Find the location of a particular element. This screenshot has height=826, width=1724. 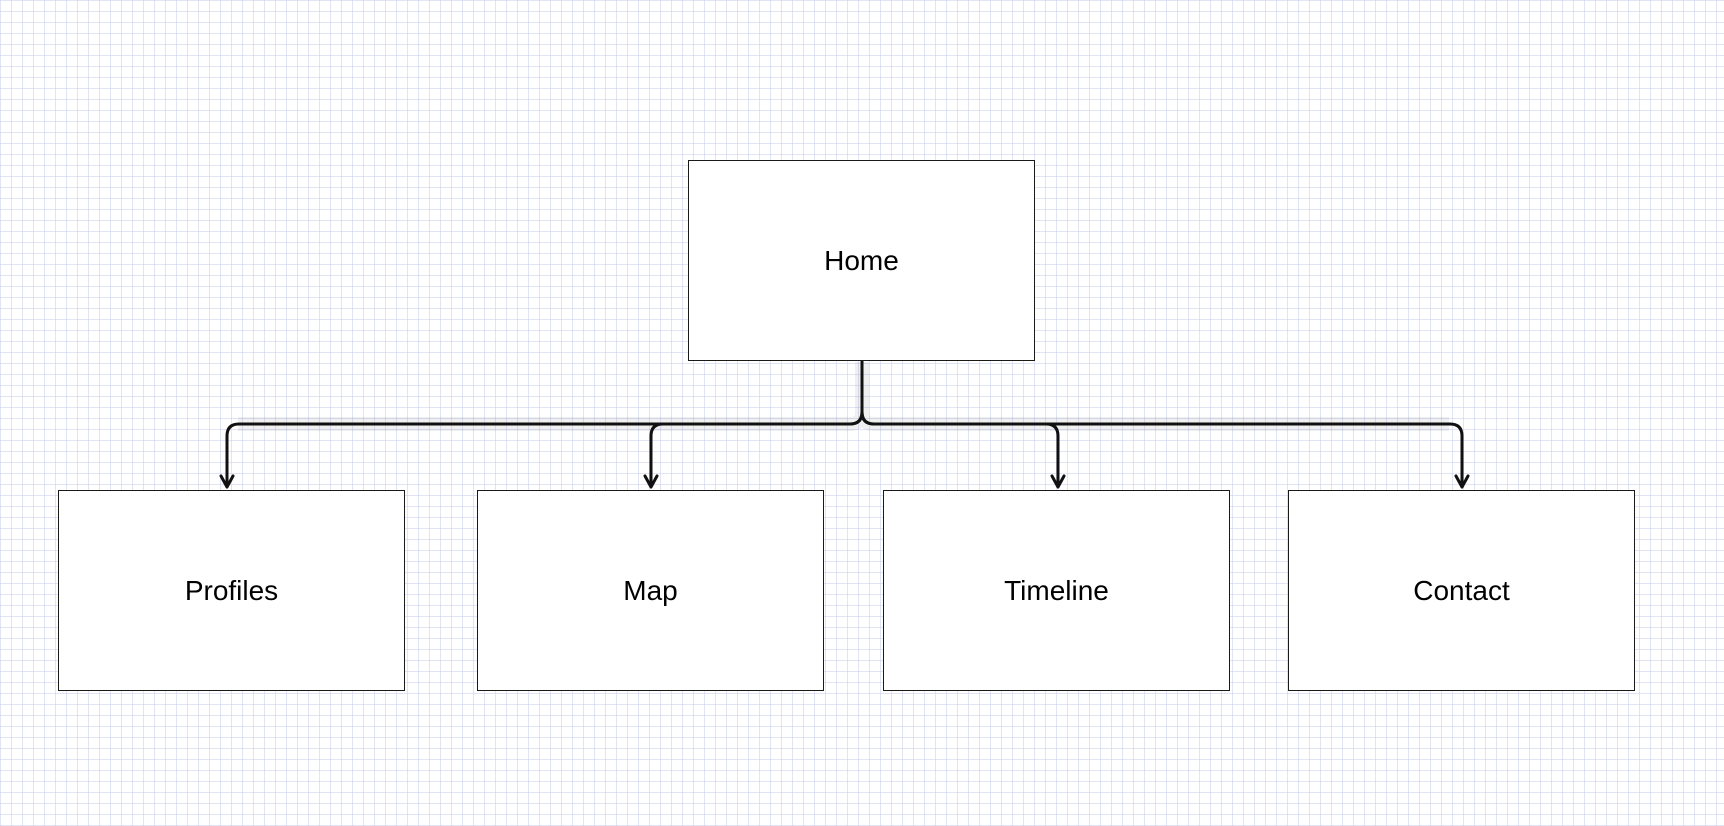

node-profiles-label: Profiles is located at coordinates (231, 590).